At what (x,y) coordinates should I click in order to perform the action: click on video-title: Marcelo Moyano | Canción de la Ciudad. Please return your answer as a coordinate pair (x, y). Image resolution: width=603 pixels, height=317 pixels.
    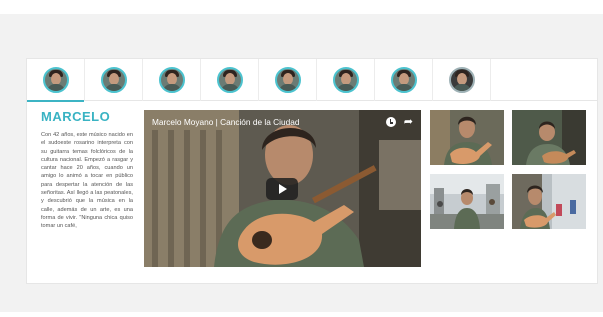
    Looking at the image, I should click on (225, 122).